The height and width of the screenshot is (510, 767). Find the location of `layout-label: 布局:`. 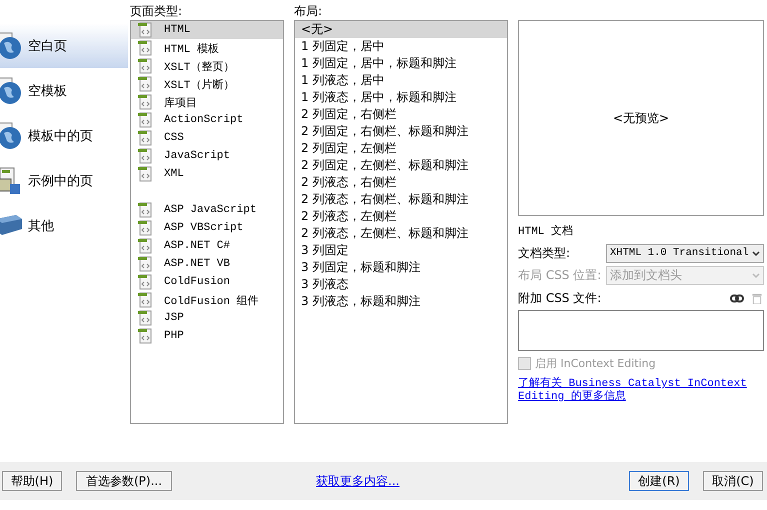

layout-label: 布局: is located at coordinates (308, 11).